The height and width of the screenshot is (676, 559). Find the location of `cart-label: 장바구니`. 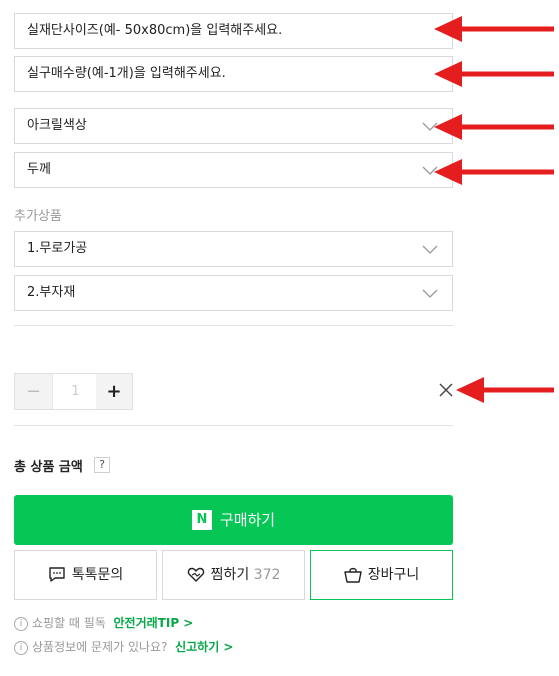

cart-label: 장바구니 is located at coordinates (393, 575).